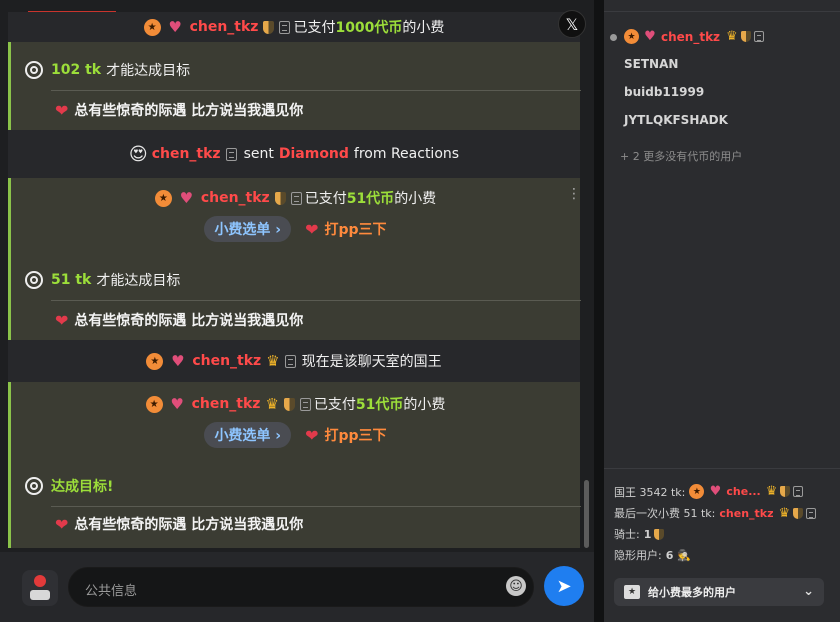  I want to click on hidden-label: 隐形用户:, so click(638, 555).